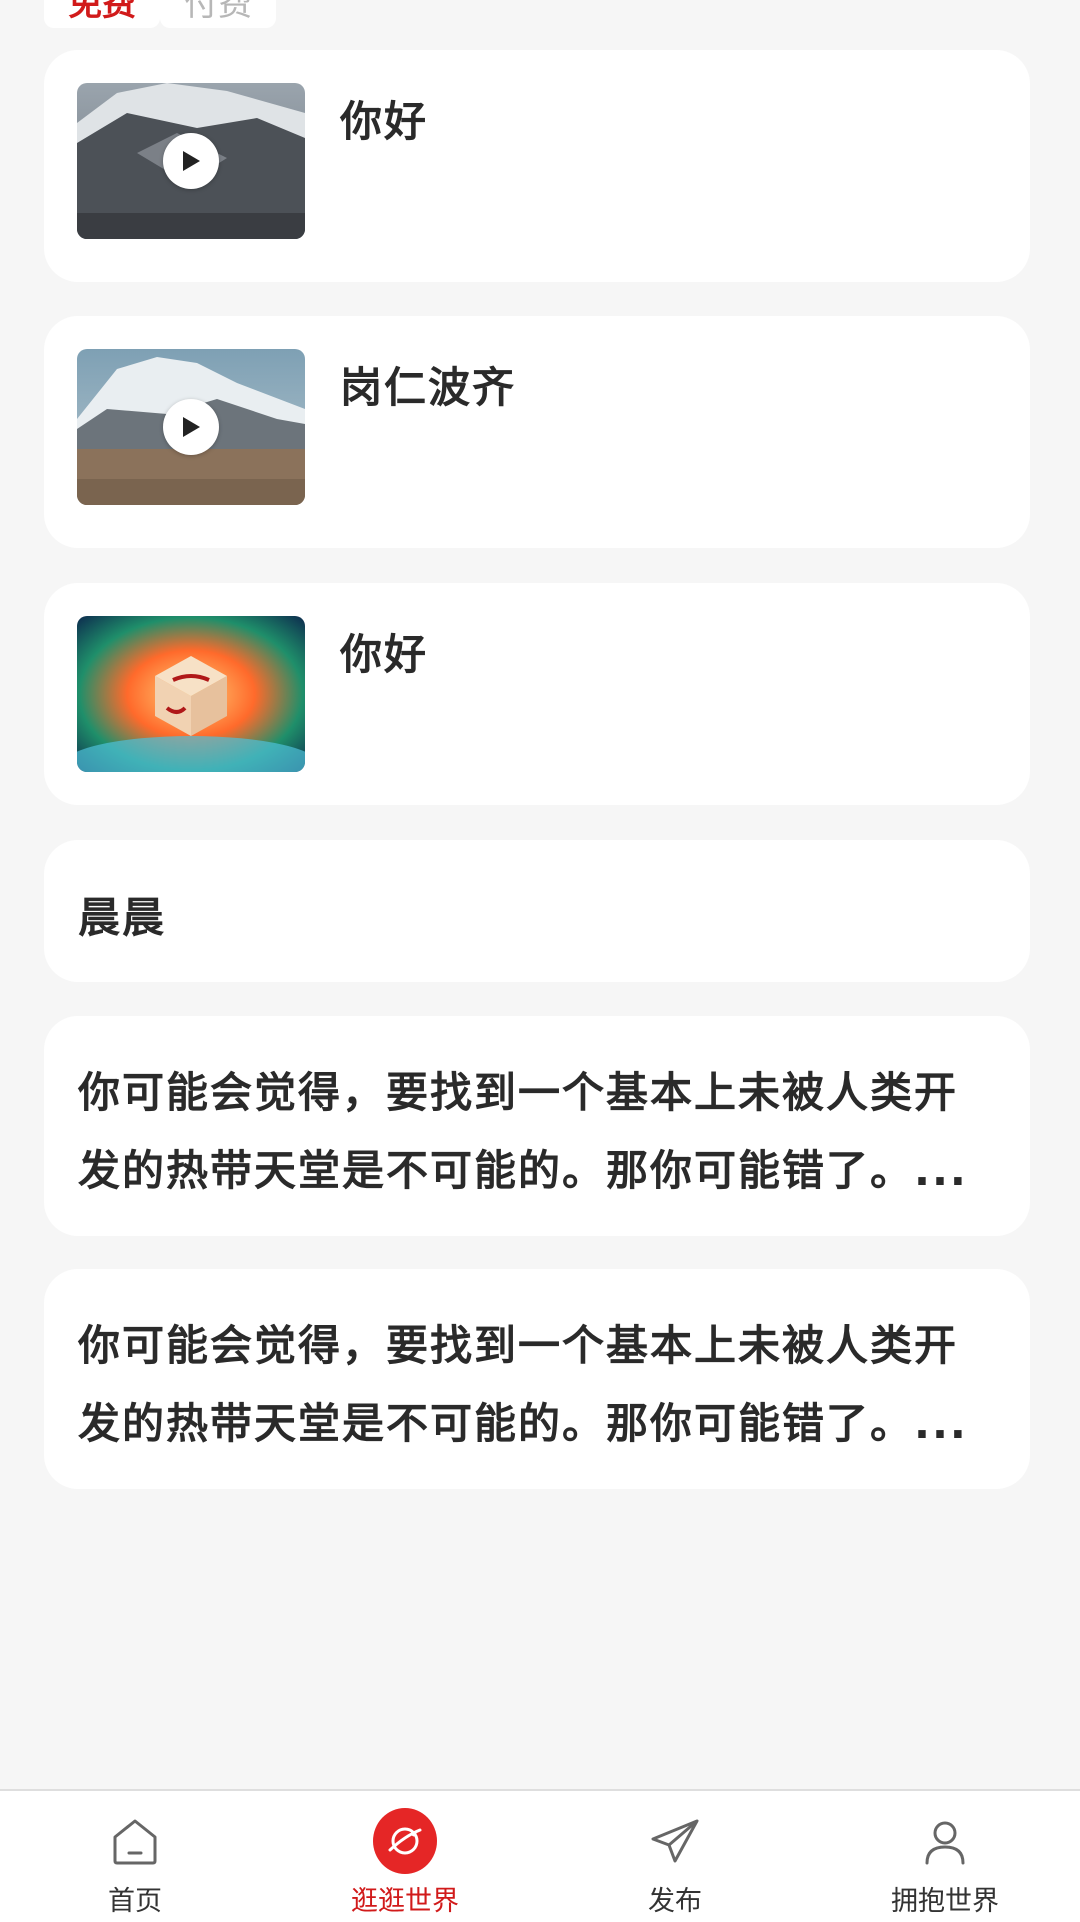 Image resolution: width=1080 pixels, height=1922 pixels. I want to click on nav-item-profile: 拥抱世界, so click(945, 1856).